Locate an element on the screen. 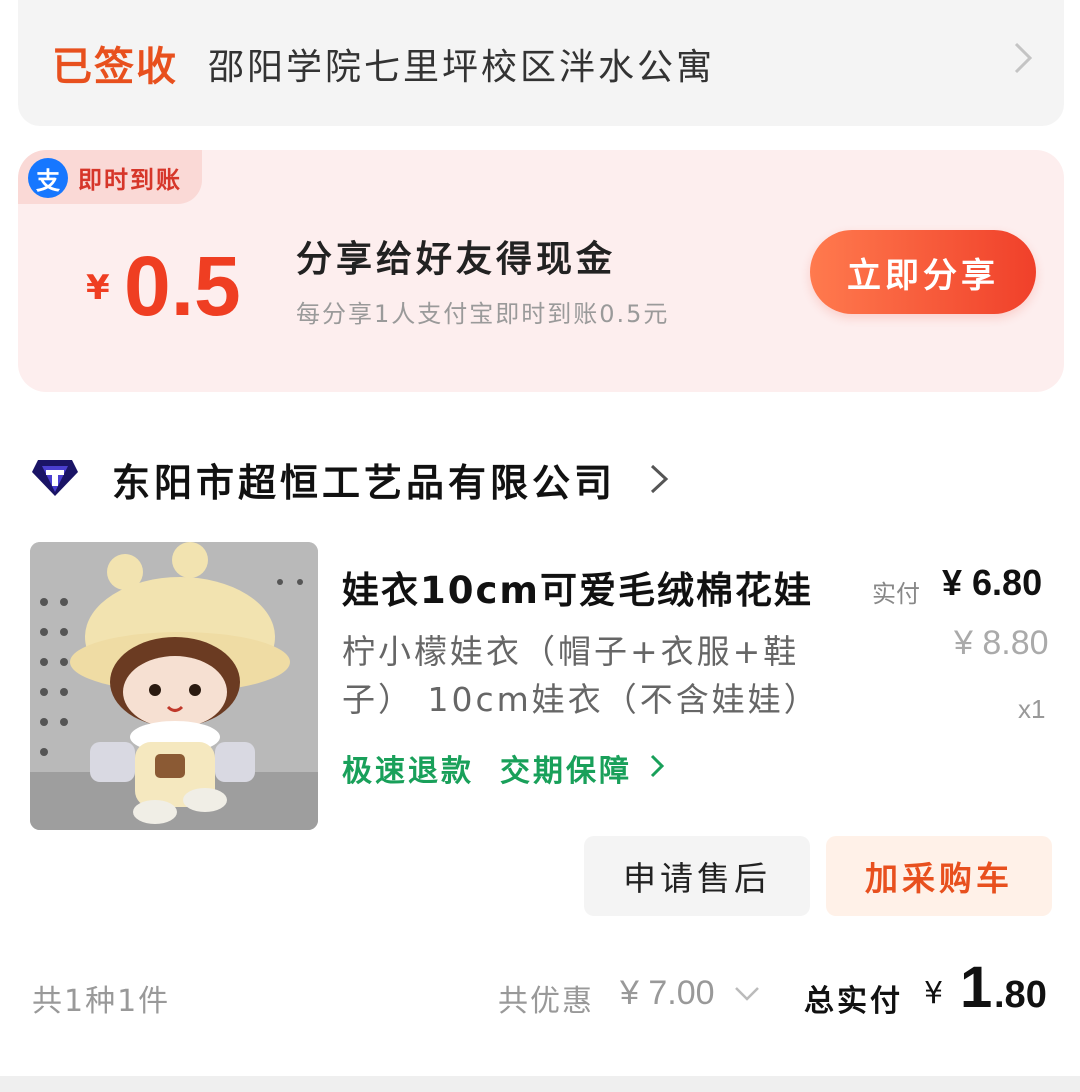 The width and height of the screenshot is (1080, 1092). total-decimal: .80 is located at coordinates (1020, 995).